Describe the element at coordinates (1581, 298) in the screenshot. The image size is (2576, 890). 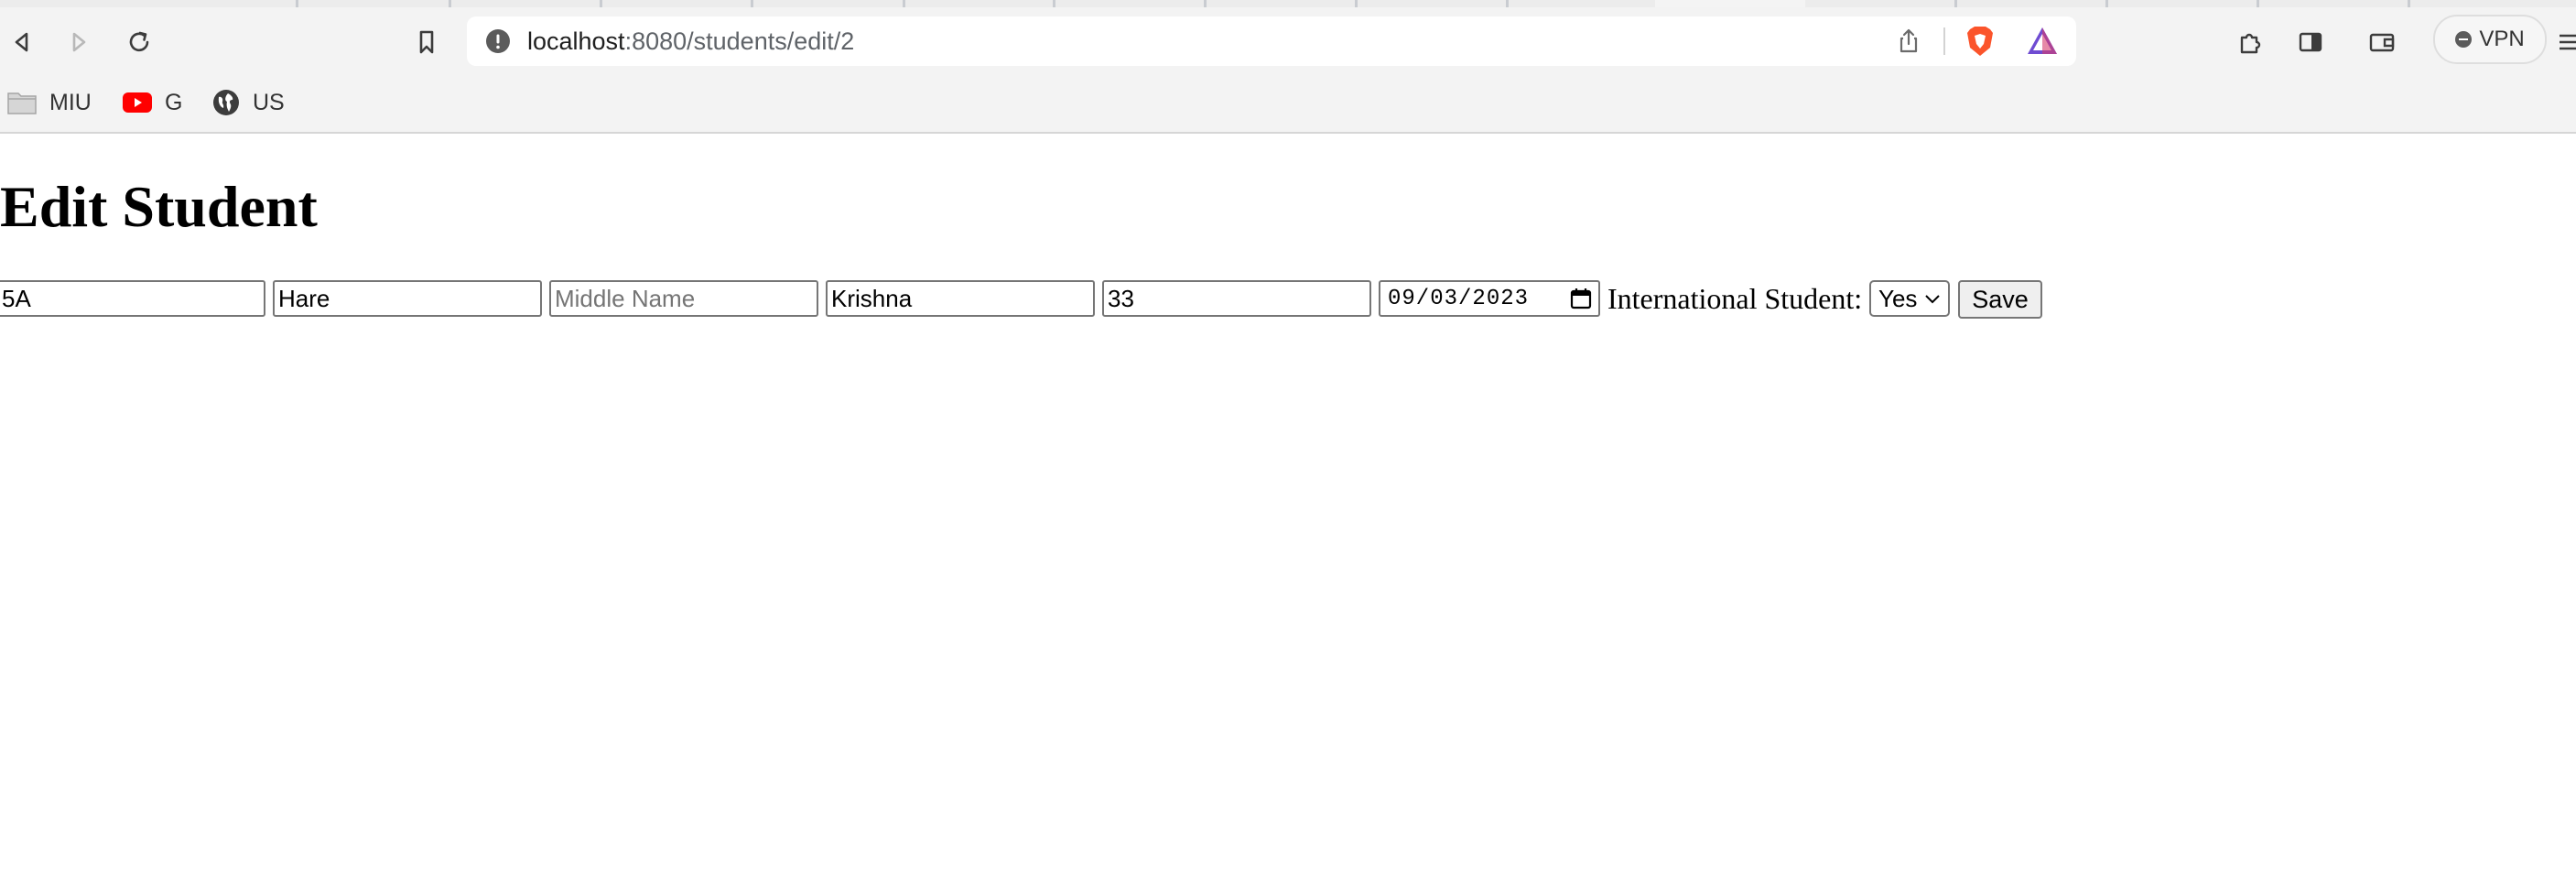
I see `calendar-icon` at that location.